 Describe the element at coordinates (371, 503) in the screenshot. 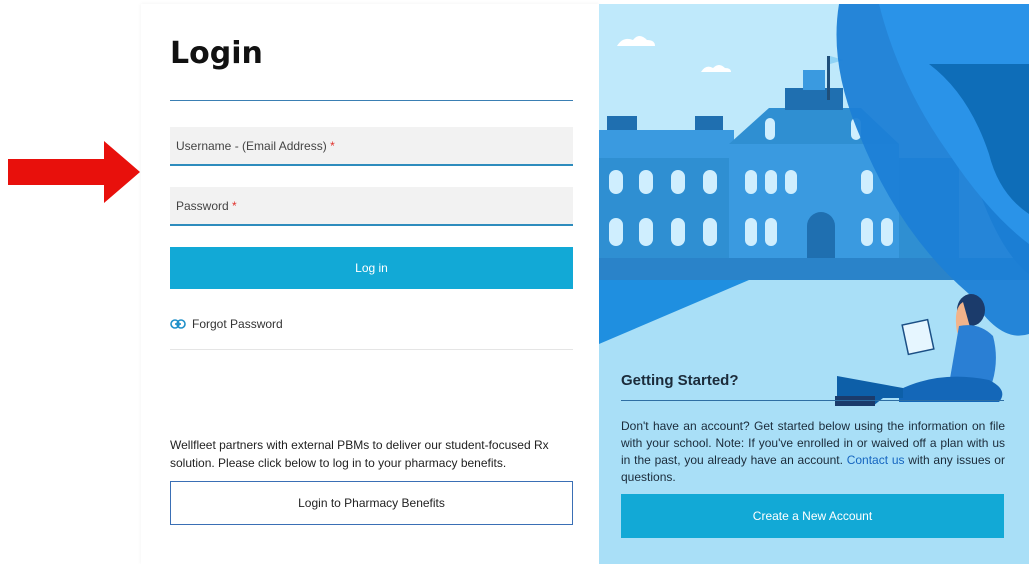

I see `pharmacy-login-button: Login to Pharmacy Benefits` at that location.